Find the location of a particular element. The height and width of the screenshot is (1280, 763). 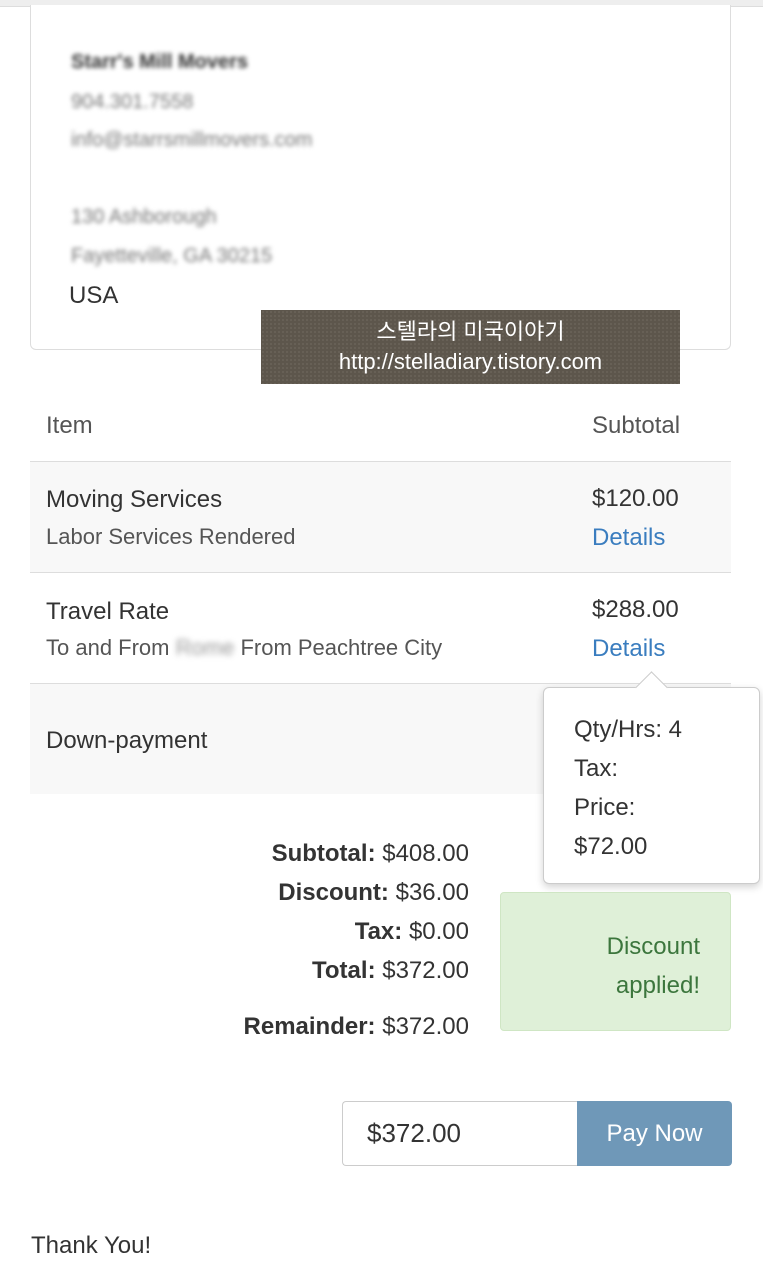

item-amount: $120.00 is located at coordinates (635, 498).